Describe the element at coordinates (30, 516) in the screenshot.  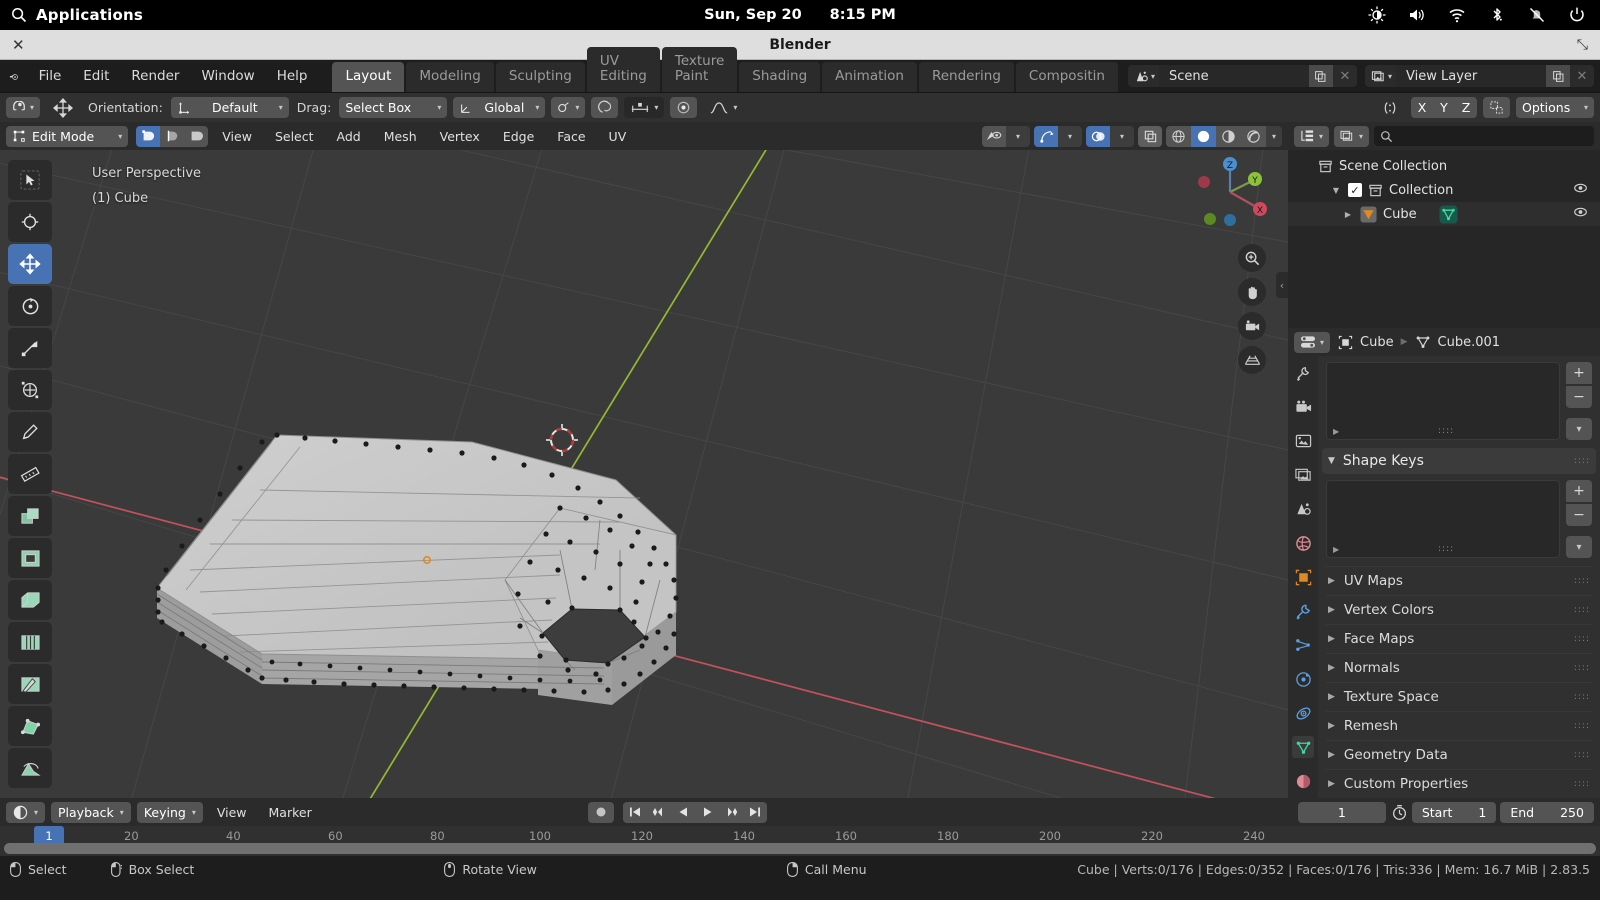
I see `tool-extrude-region` at that location.